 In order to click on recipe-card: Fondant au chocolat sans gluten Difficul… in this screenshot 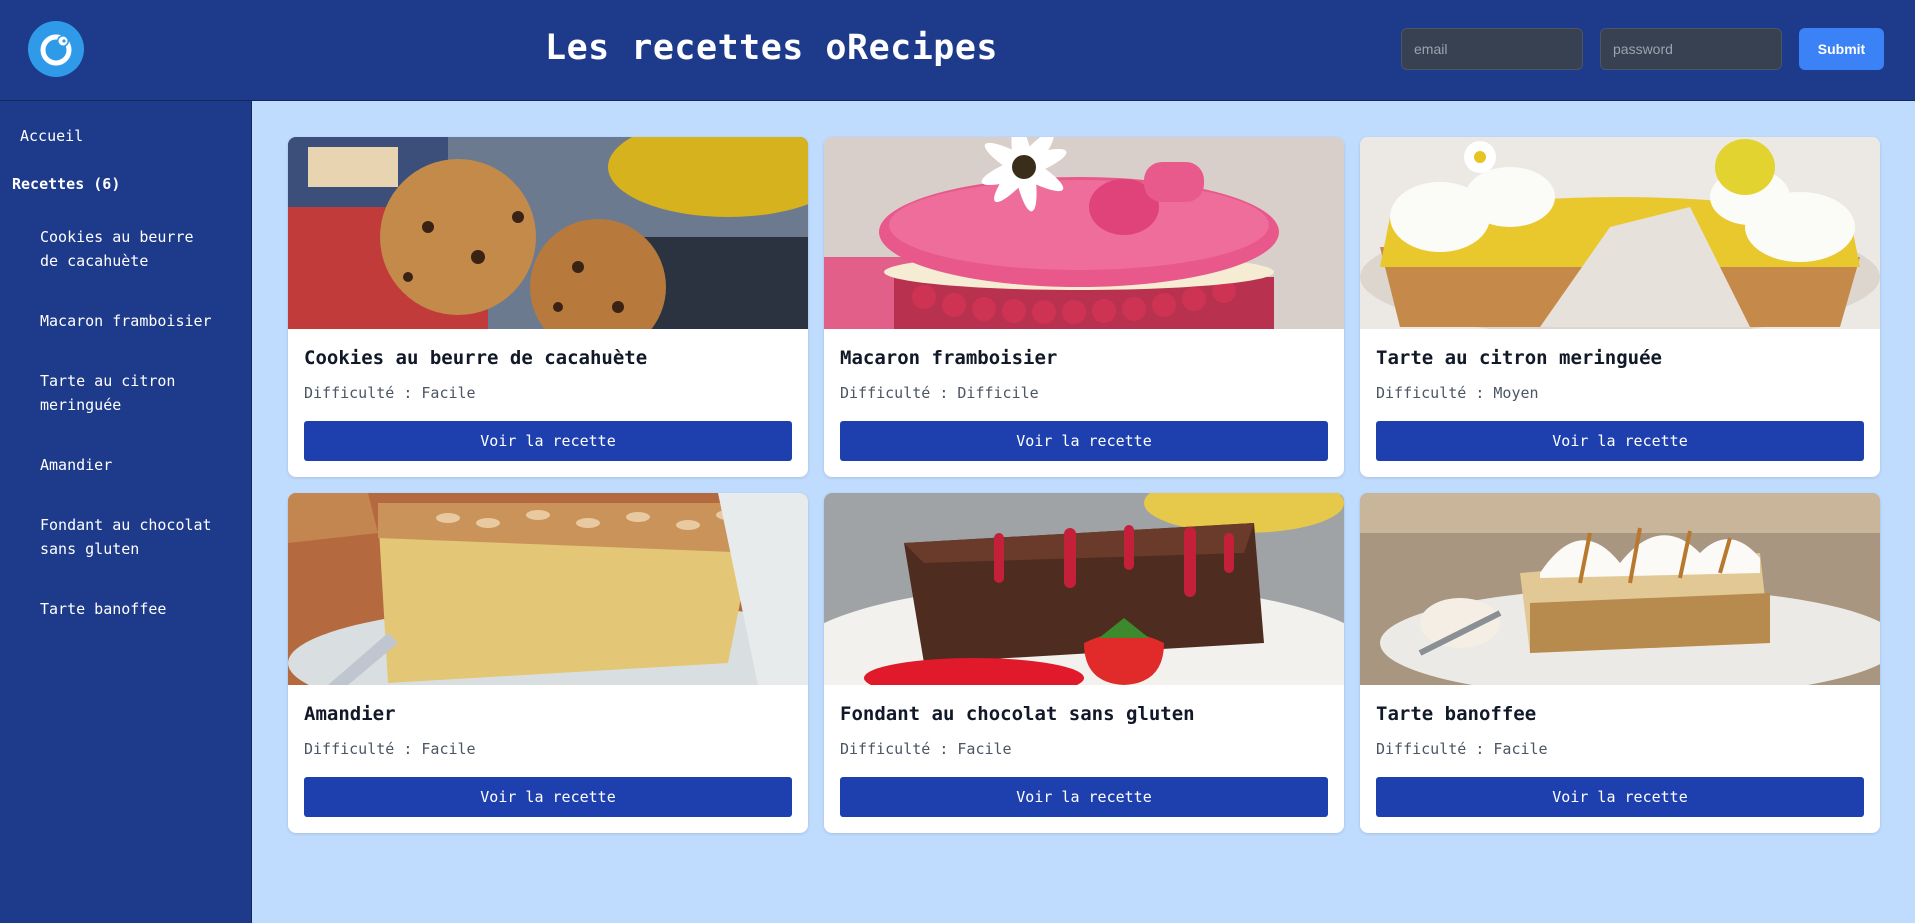, I will do `click(1084, 663)`.